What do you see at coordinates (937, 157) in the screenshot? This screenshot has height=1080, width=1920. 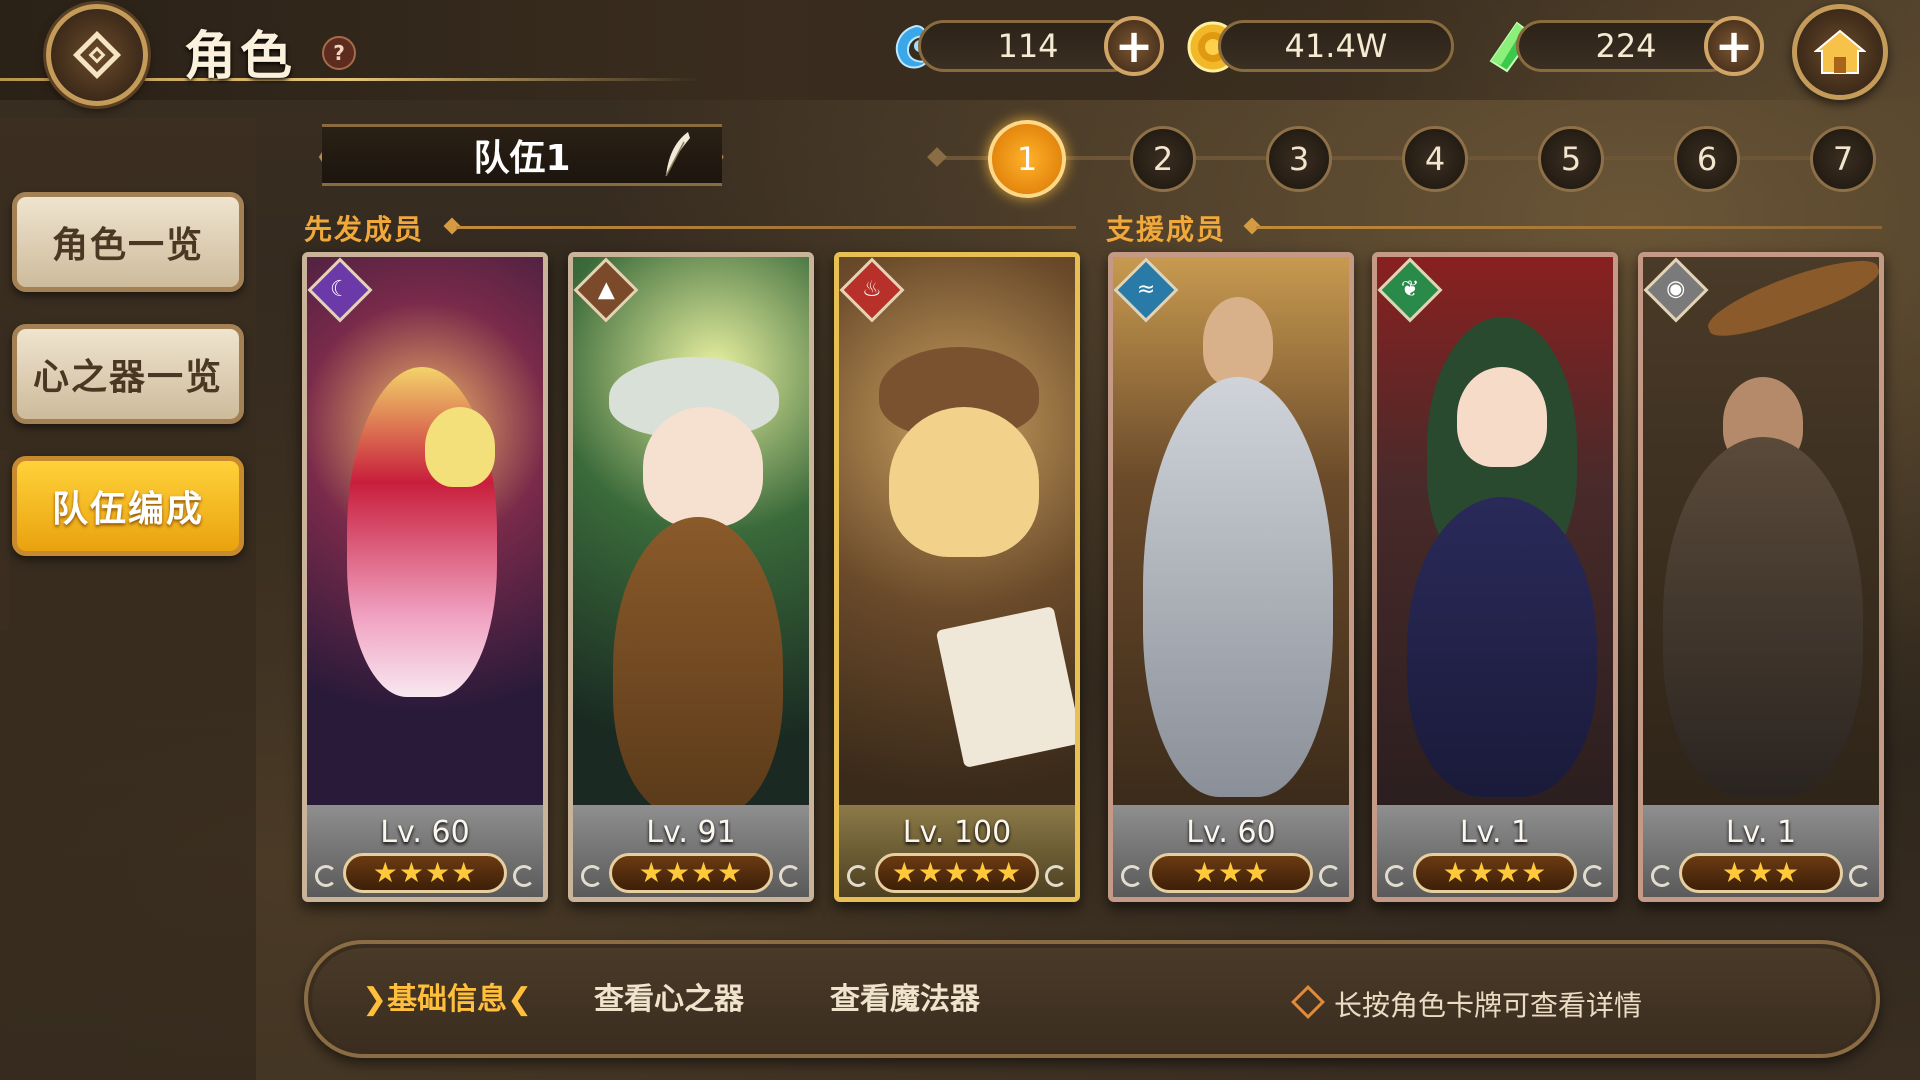 I see `page-selector-lead-diamond` at bounding box center [937, 157].